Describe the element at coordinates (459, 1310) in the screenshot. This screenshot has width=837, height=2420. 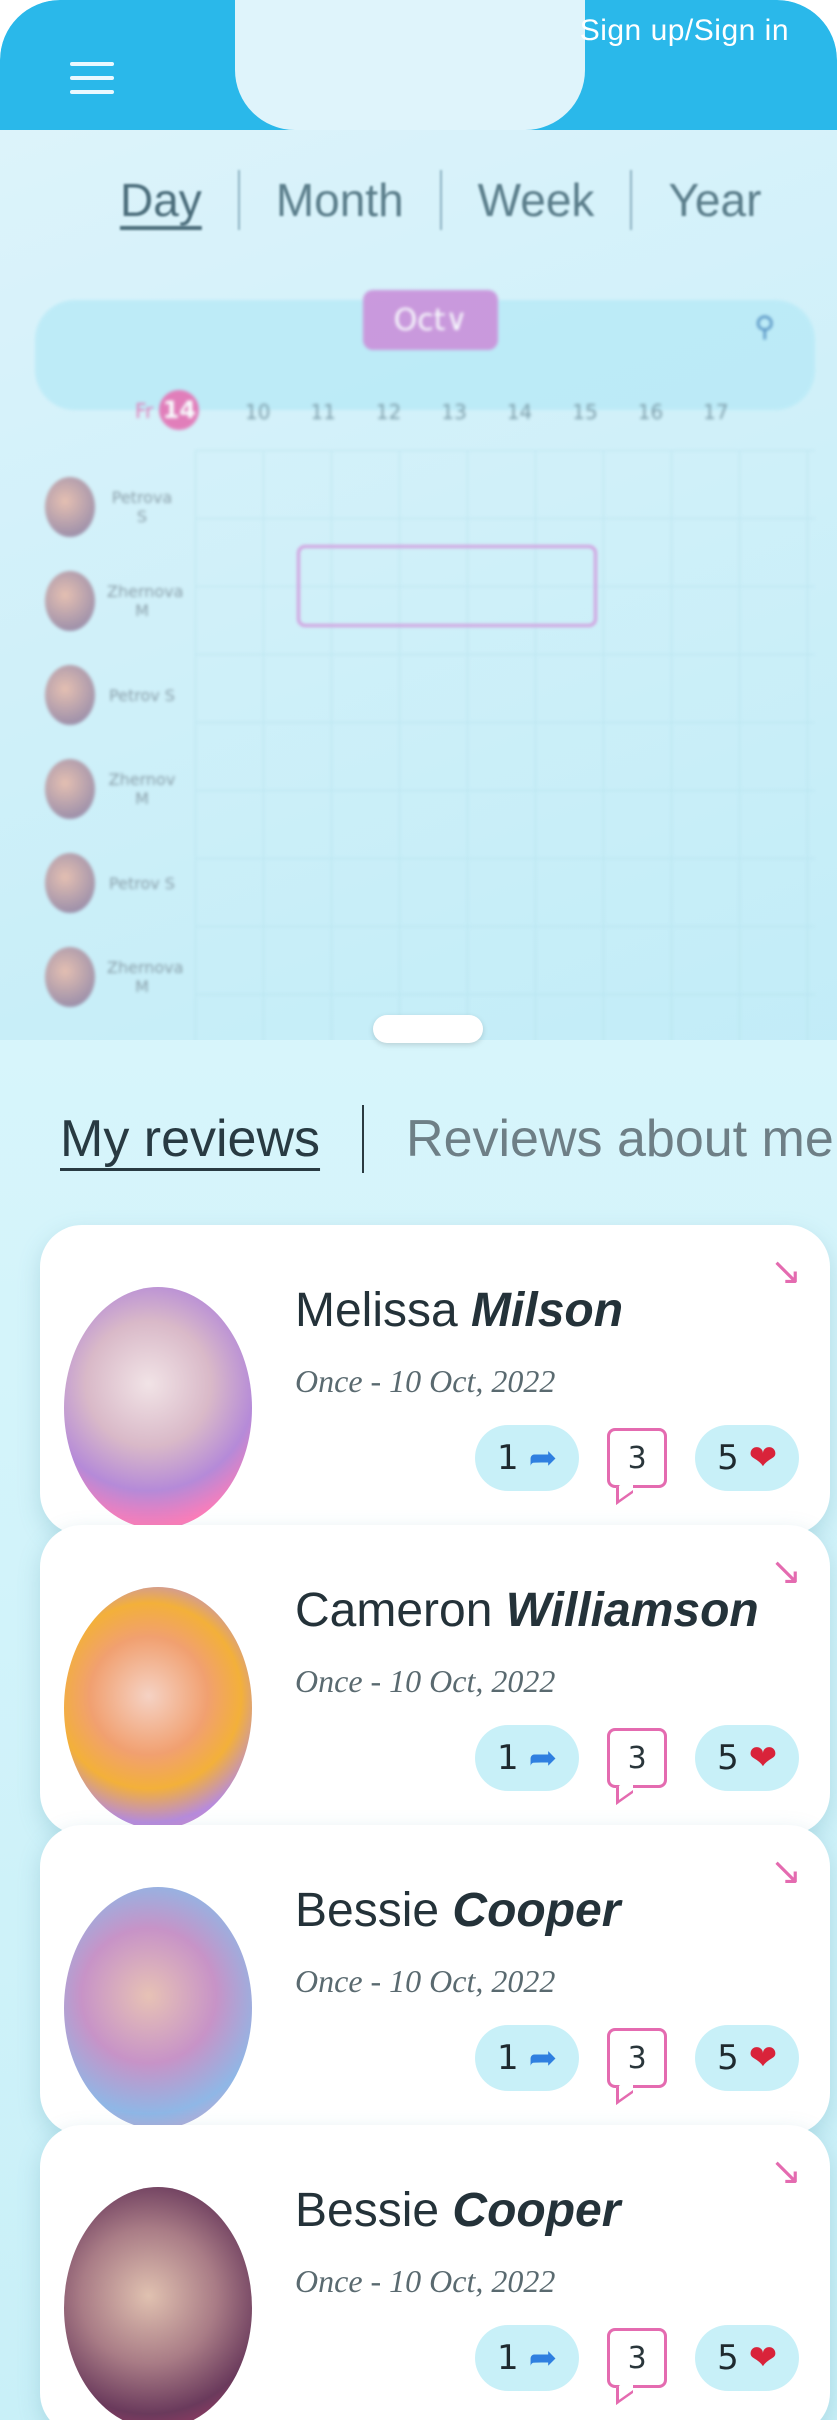
I see `reviewer-name: Melissa Milson` at that location.